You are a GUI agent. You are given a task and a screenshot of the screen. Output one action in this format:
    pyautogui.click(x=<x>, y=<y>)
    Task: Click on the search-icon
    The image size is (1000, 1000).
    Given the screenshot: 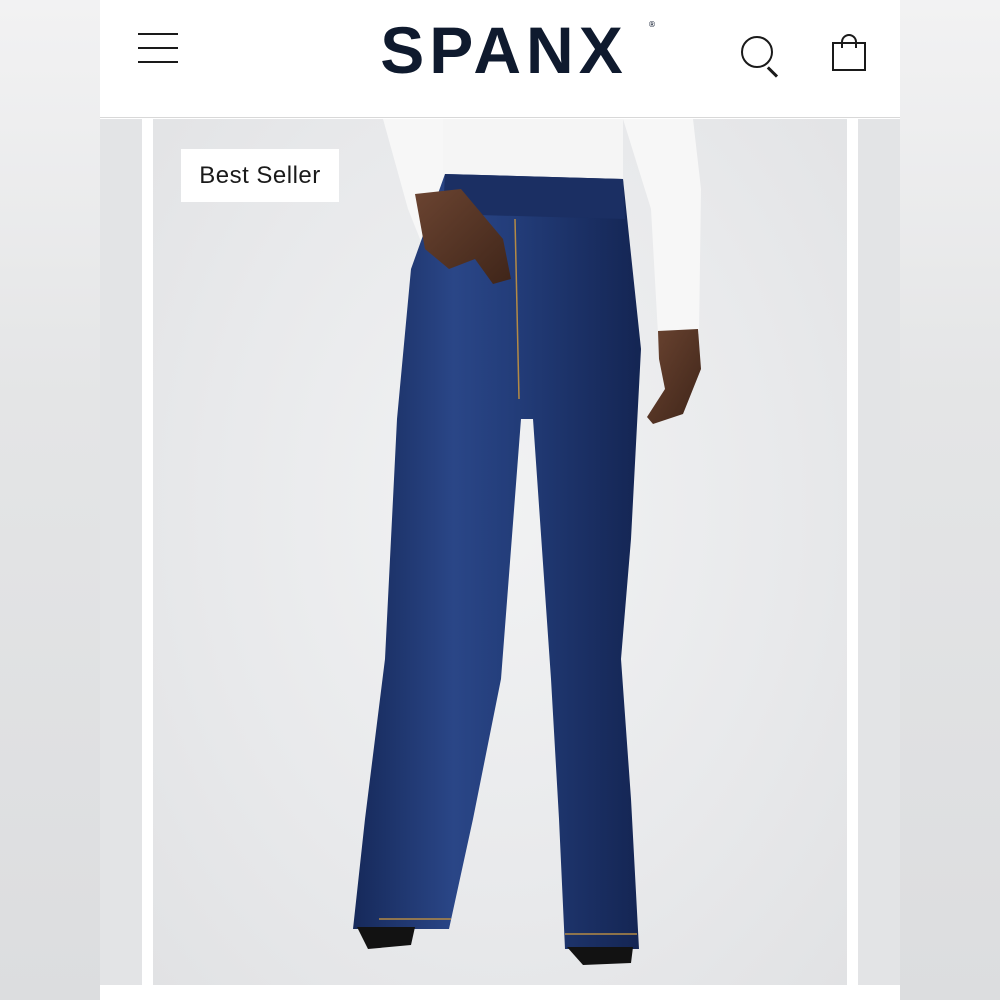 What is the action you would take?
    pyautogui.click(x=761, y=57)
    